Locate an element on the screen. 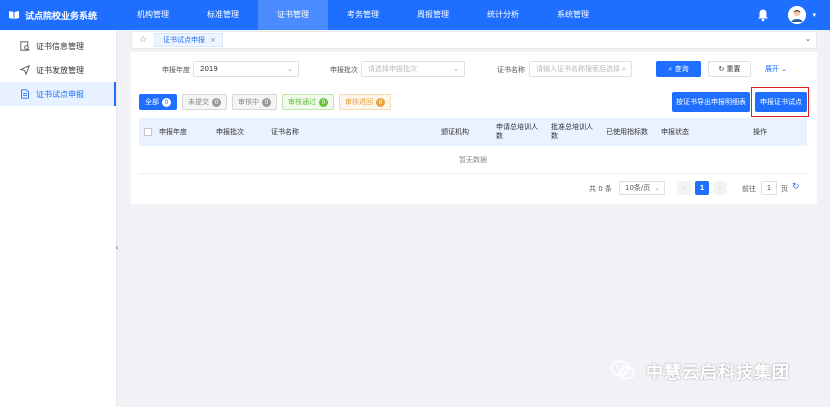  highlight-box is located at coordinates (780, 102).